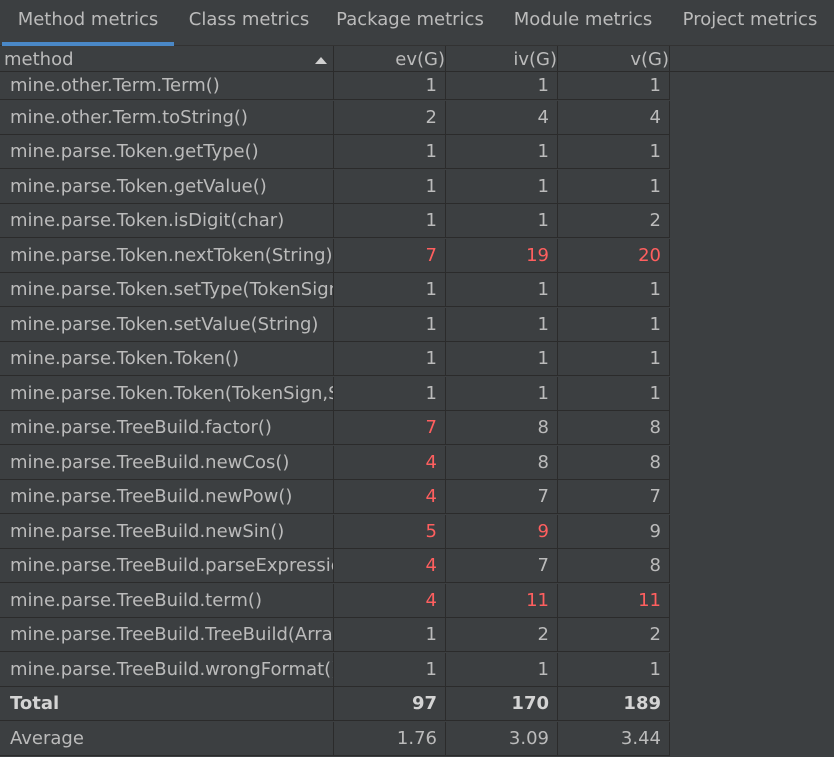  Describe the element at coordinates (390, 117) in the screenshot. I see `cell-ev: 2` at that location.